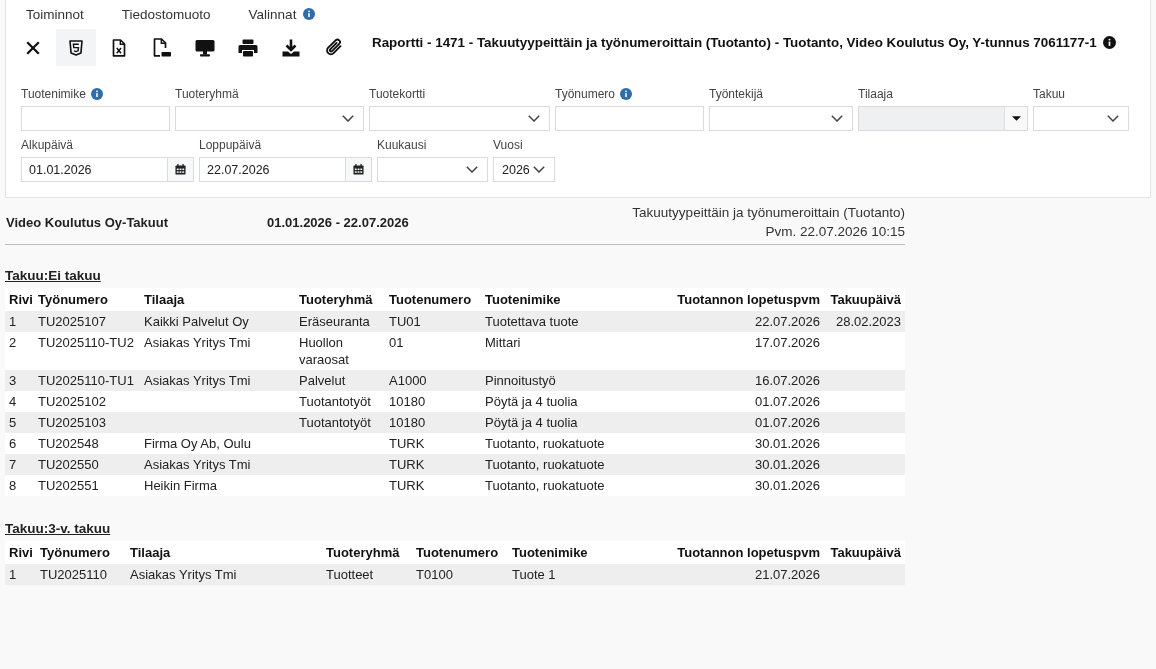 The image size is (1156, 669). I want to click on menu-item: Toiminnot, so click(55, 14).